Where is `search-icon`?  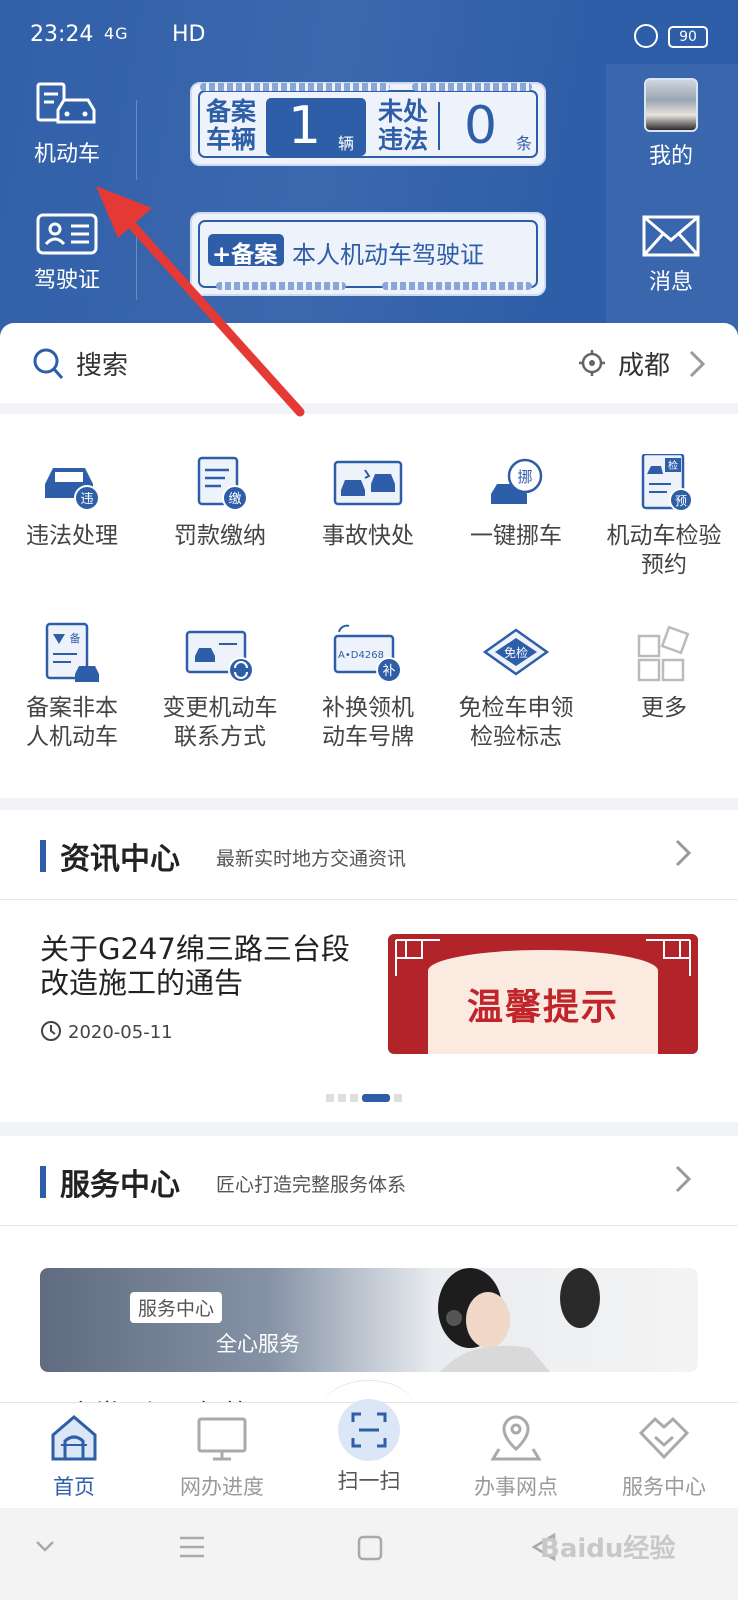 search-icon is located at coordinates (48, 363).